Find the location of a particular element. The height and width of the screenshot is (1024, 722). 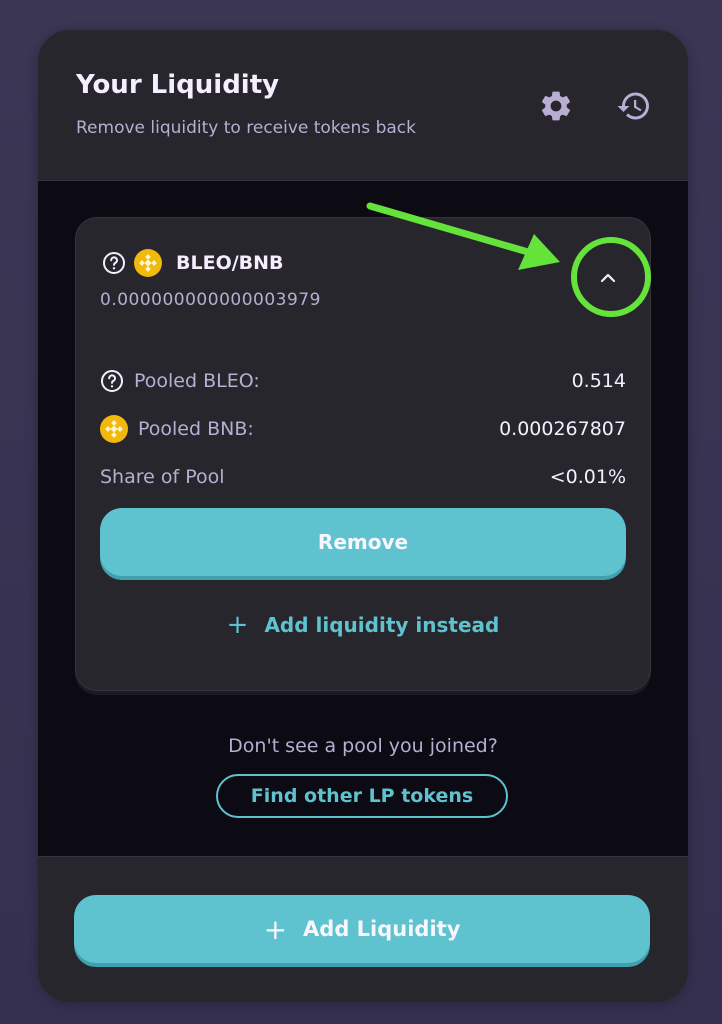

share-of-pool-row: Share of Pool <0.01% is located at coordinates (363, 477).